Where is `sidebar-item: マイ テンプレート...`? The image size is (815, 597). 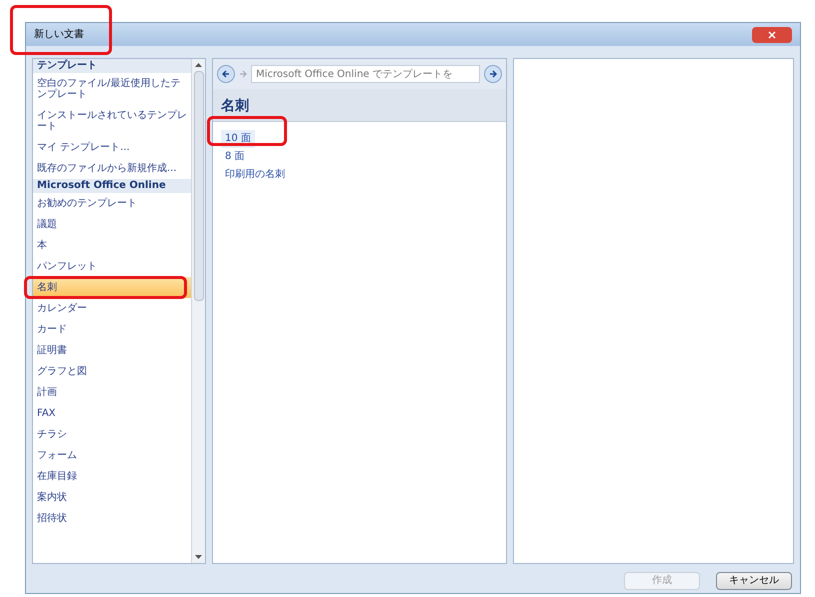
sidebar-item: マイ テンプレート... is located at coordinates (112, 147).